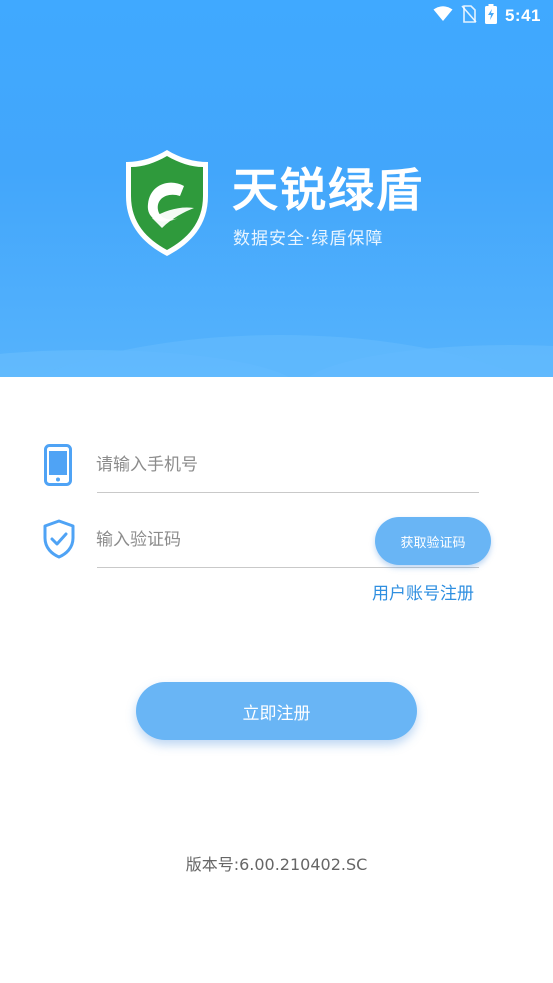 This screenshot has height=983, width=553. Describe the element at coordinates (443, 16) in the screenshot. I see `wifi-icon` at that location.